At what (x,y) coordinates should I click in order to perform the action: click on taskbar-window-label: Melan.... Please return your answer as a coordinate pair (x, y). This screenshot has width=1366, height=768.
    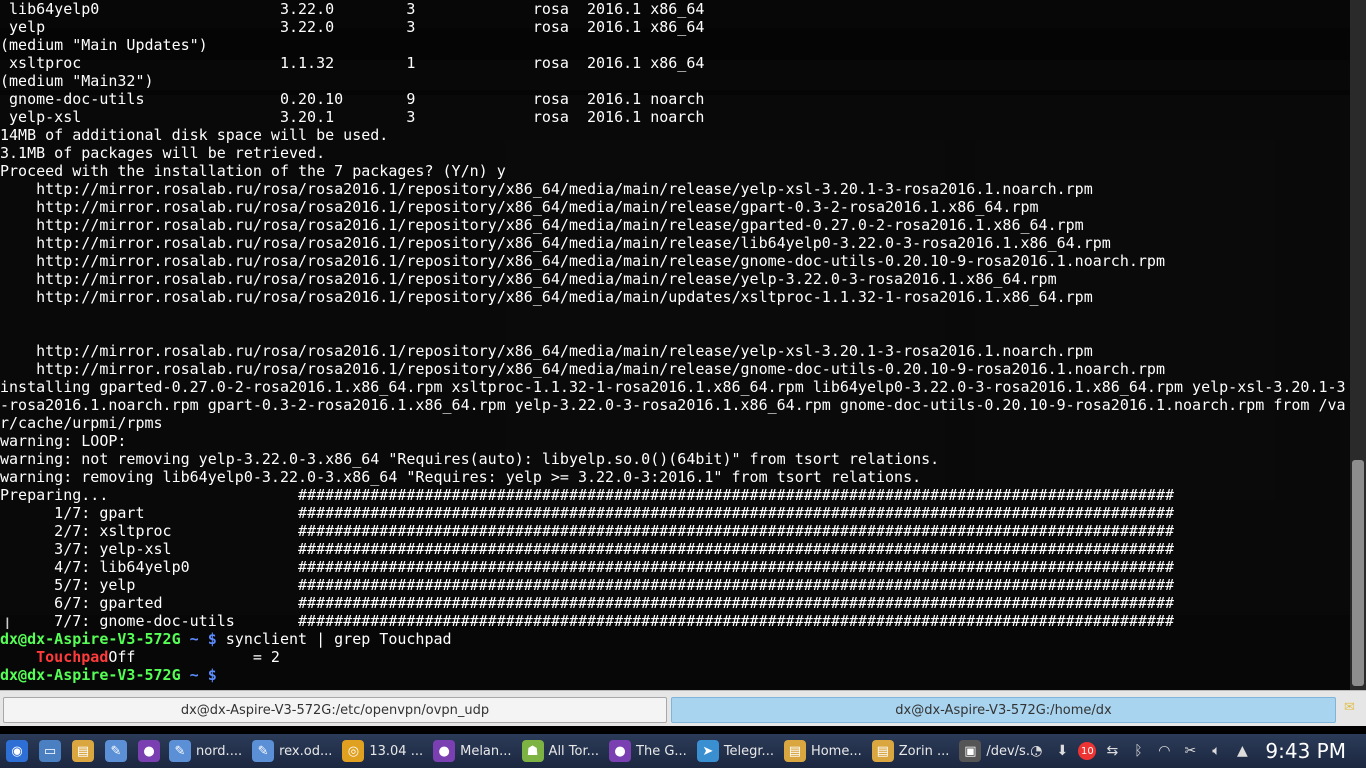
    Looking at the image, I should click on (486, 751).